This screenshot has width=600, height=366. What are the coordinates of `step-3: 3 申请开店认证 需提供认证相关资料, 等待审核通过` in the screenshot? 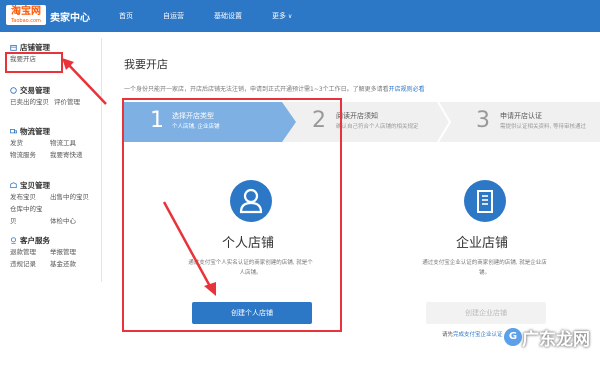 It's located at (527, 122).